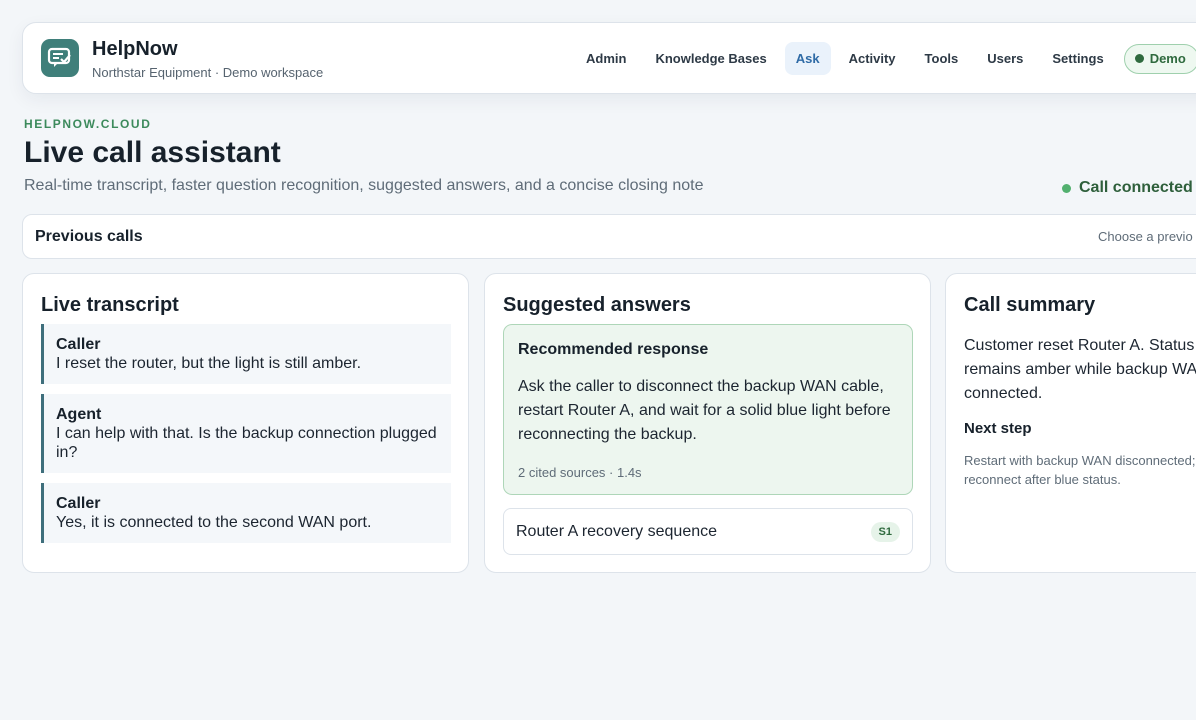  Describe the element at coordinates (885, 532) in the screenshot. I see `source-badge: S1` at that location.